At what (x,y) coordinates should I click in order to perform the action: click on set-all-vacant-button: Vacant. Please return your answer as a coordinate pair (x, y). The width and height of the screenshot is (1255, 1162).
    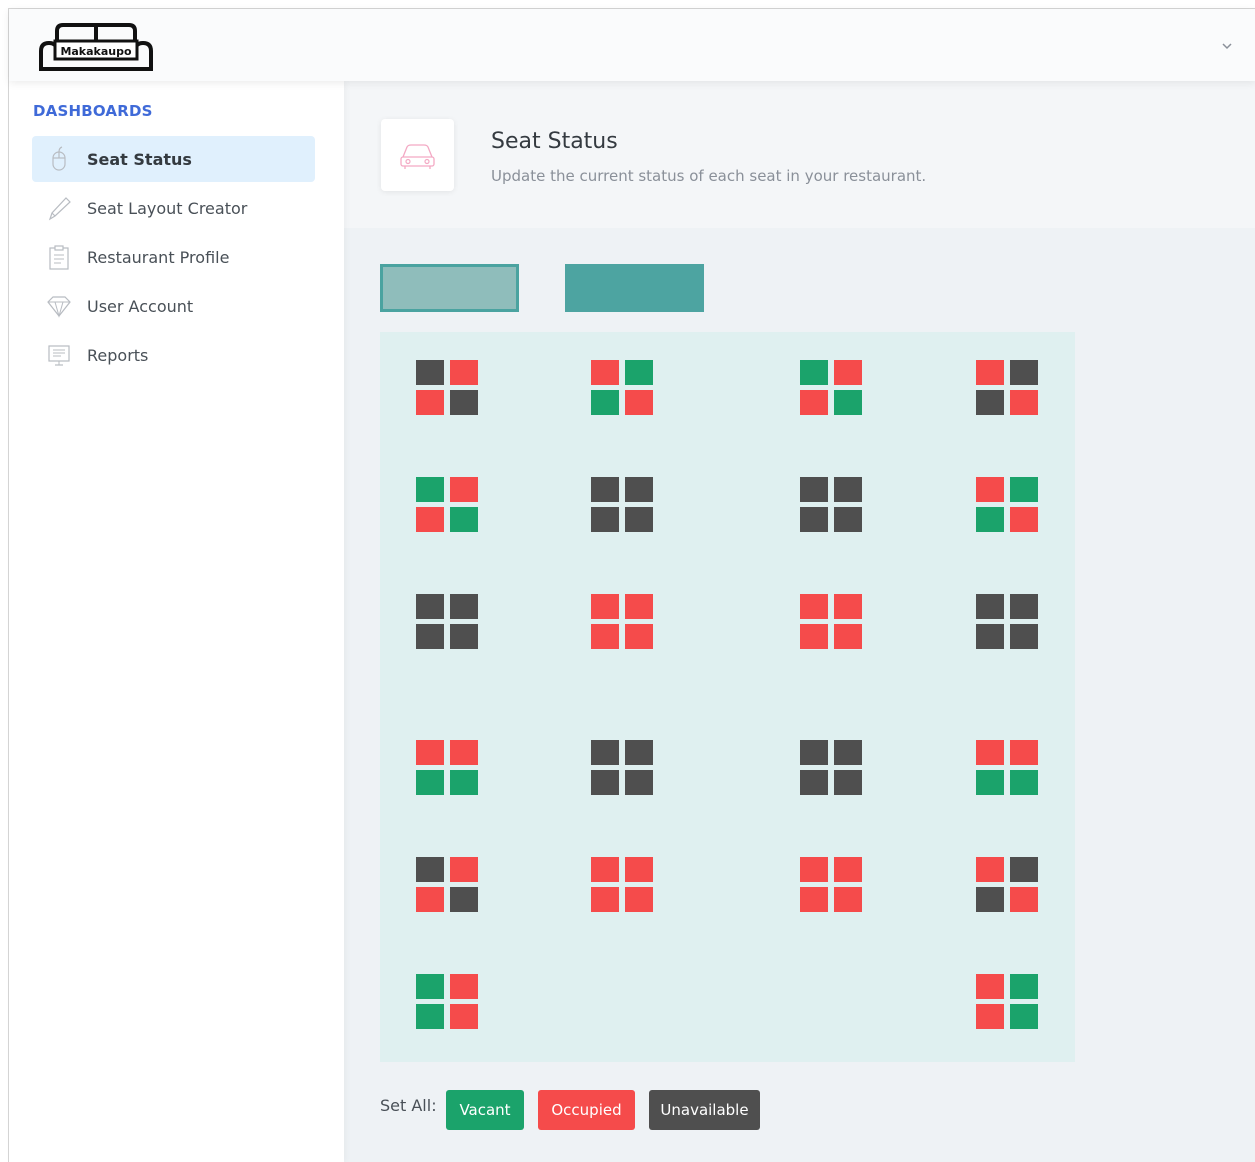
    Looking at the image, I should click on (485, 1110).